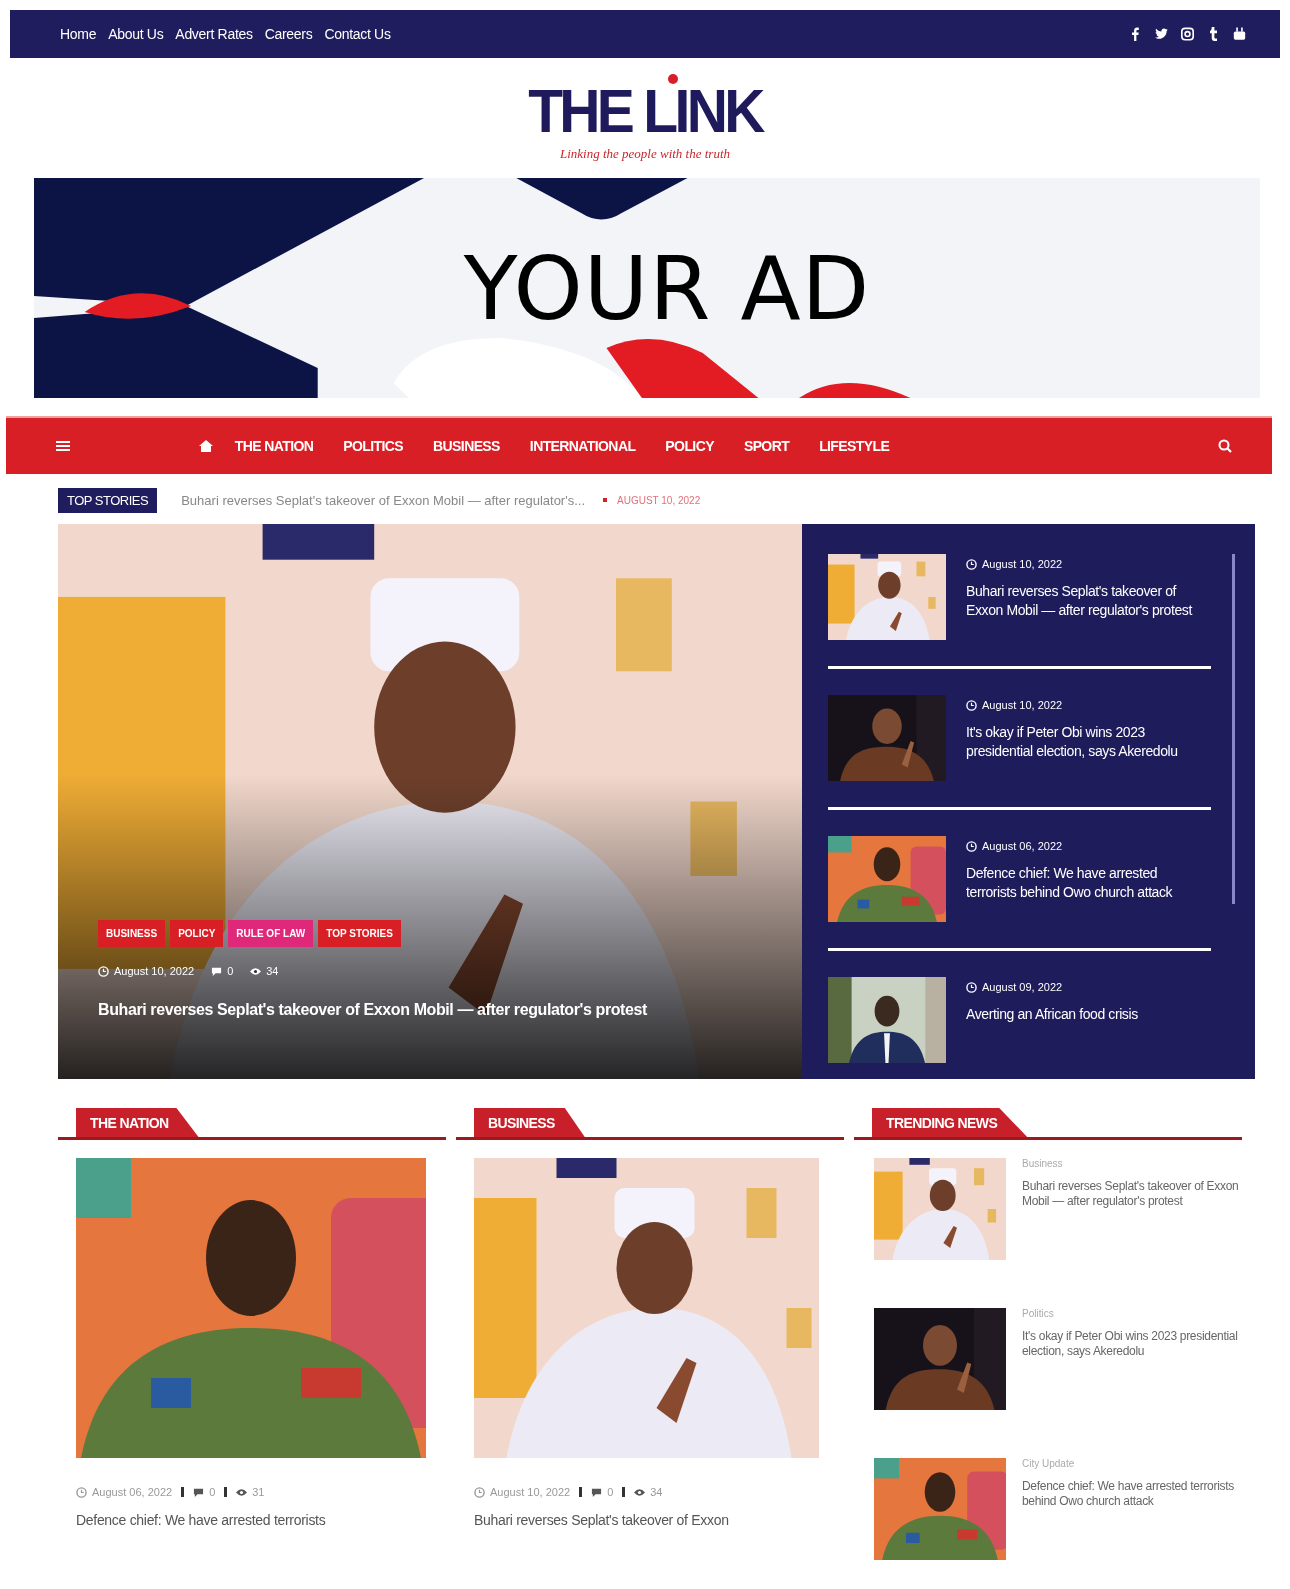 Image resolution: width=1290 pixels, height=1589 pixels. What do you see at coordinates (659, 500) in the screenshot?
I see `ticker-date: AUGUST 10, 2022` at bounding box center [659, 500].